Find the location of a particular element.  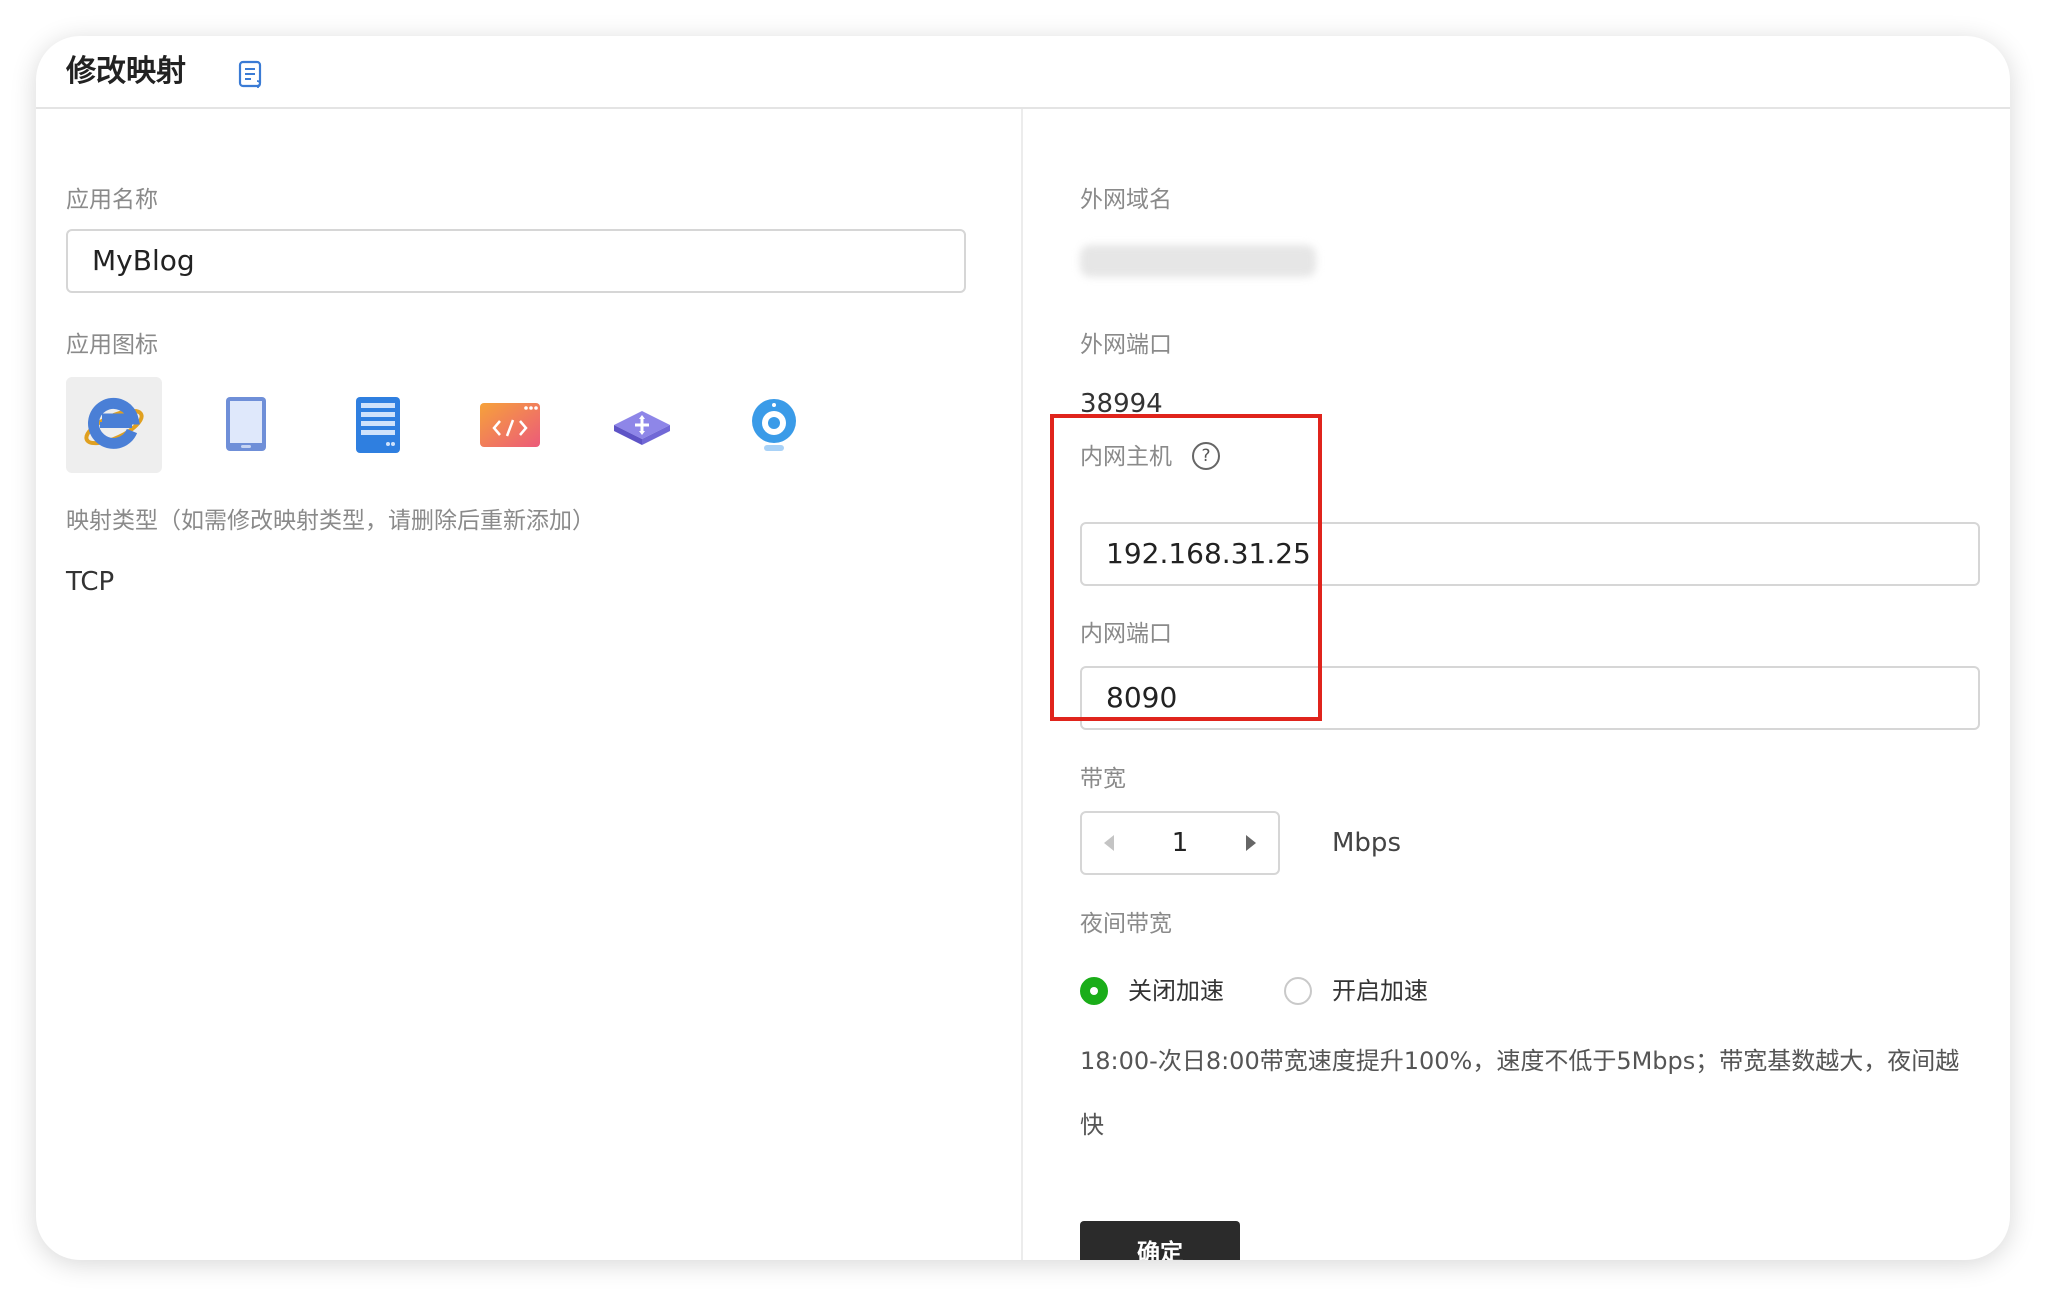

radio-checked-icon is located at coordinates (1094, 991).